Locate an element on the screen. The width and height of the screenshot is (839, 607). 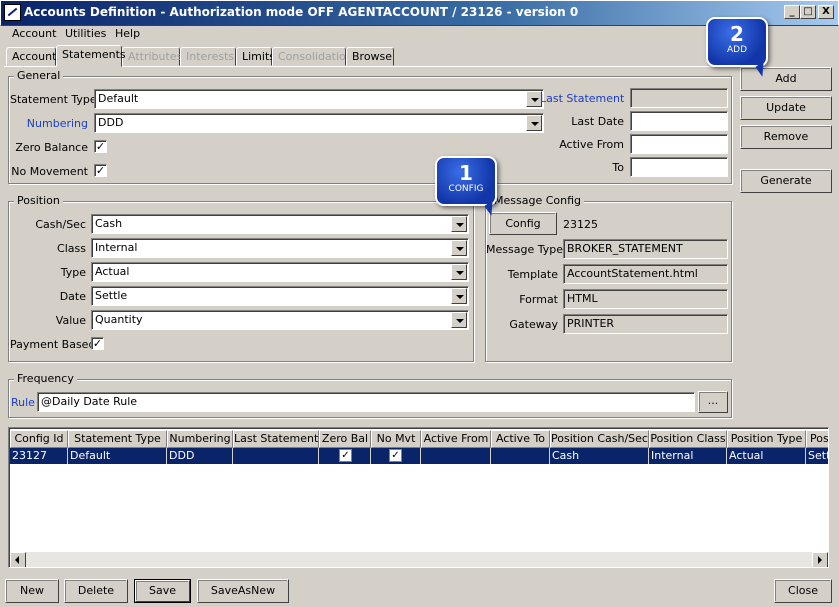
close-window-button: X is located at coordinates (826, 12).